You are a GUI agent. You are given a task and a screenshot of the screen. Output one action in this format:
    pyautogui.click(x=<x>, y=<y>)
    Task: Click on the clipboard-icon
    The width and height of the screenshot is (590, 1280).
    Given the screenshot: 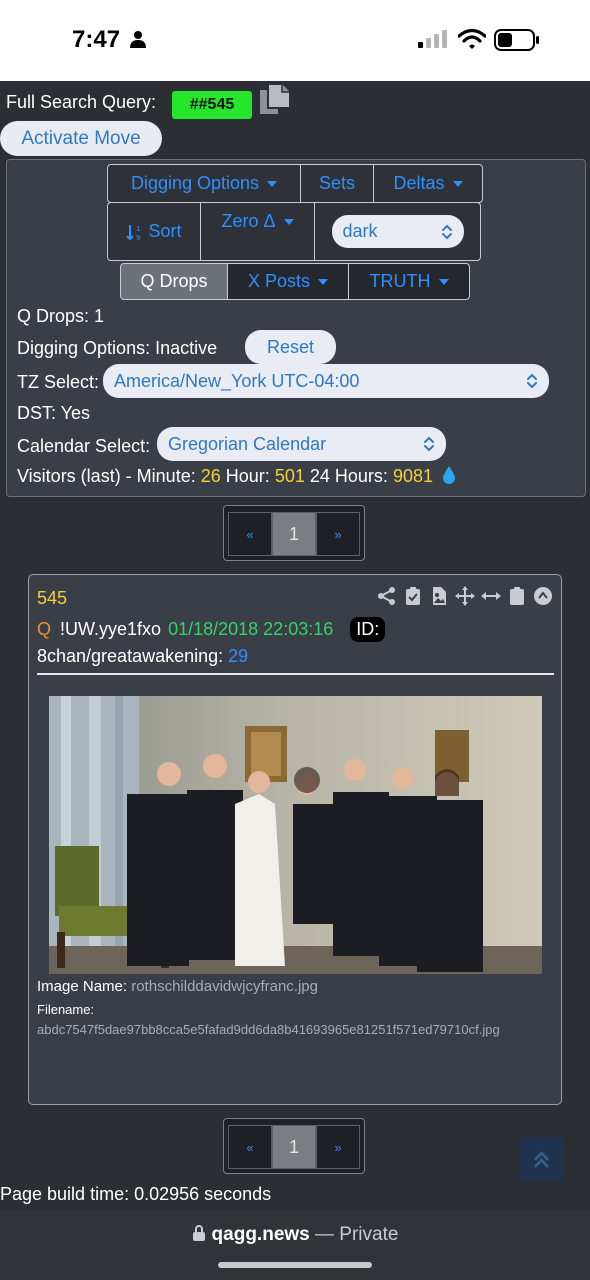 What is the action you would take?
    pyautogui.click(x=517, y=596)
    